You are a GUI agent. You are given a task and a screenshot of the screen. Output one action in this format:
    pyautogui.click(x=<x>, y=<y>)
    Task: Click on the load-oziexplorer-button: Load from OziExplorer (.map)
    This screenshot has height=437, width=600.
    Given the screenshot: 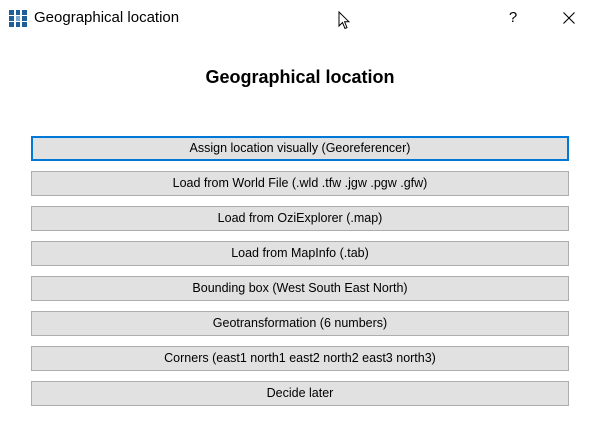 What is the action you would take?
    pyautogui.click(x=300, y=218)
    